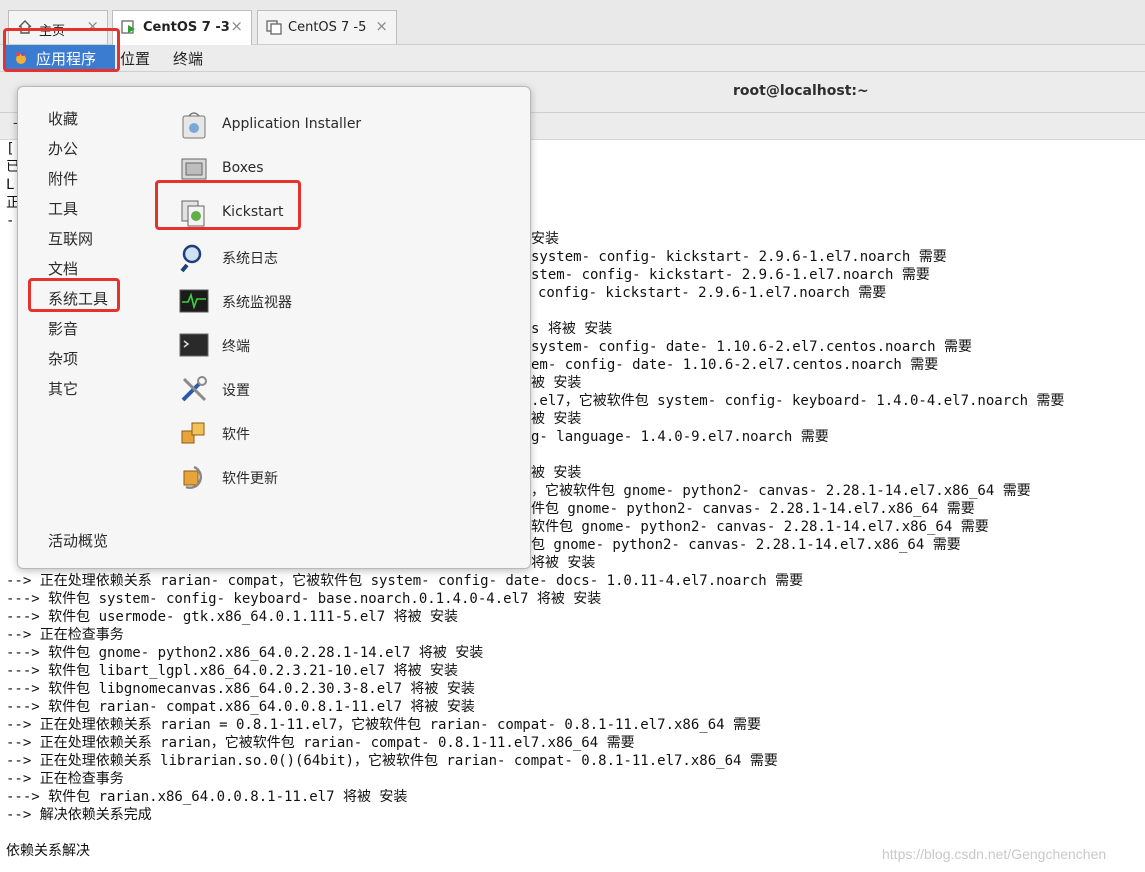 Image resolution: width=1145 pixels, height=872 pixels. Describe the element at coordinates (328, 169) in the screenshot. I see `app-boxes: Boxes` at that location.